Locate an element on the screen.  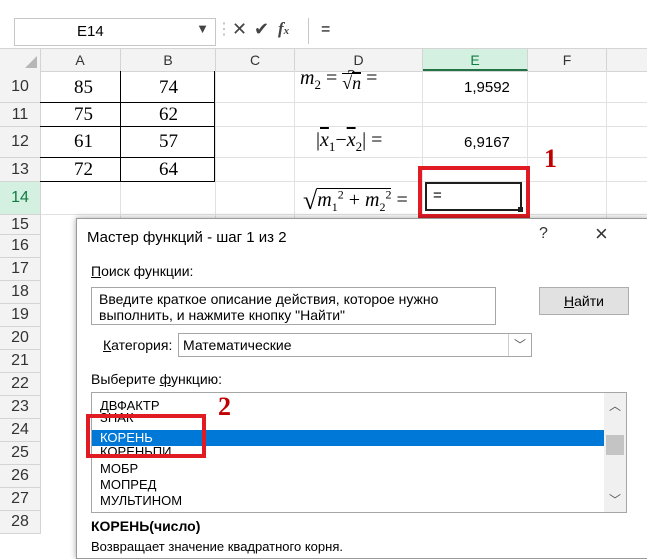
table-cell: 75 is located at coordinates (83, 115).